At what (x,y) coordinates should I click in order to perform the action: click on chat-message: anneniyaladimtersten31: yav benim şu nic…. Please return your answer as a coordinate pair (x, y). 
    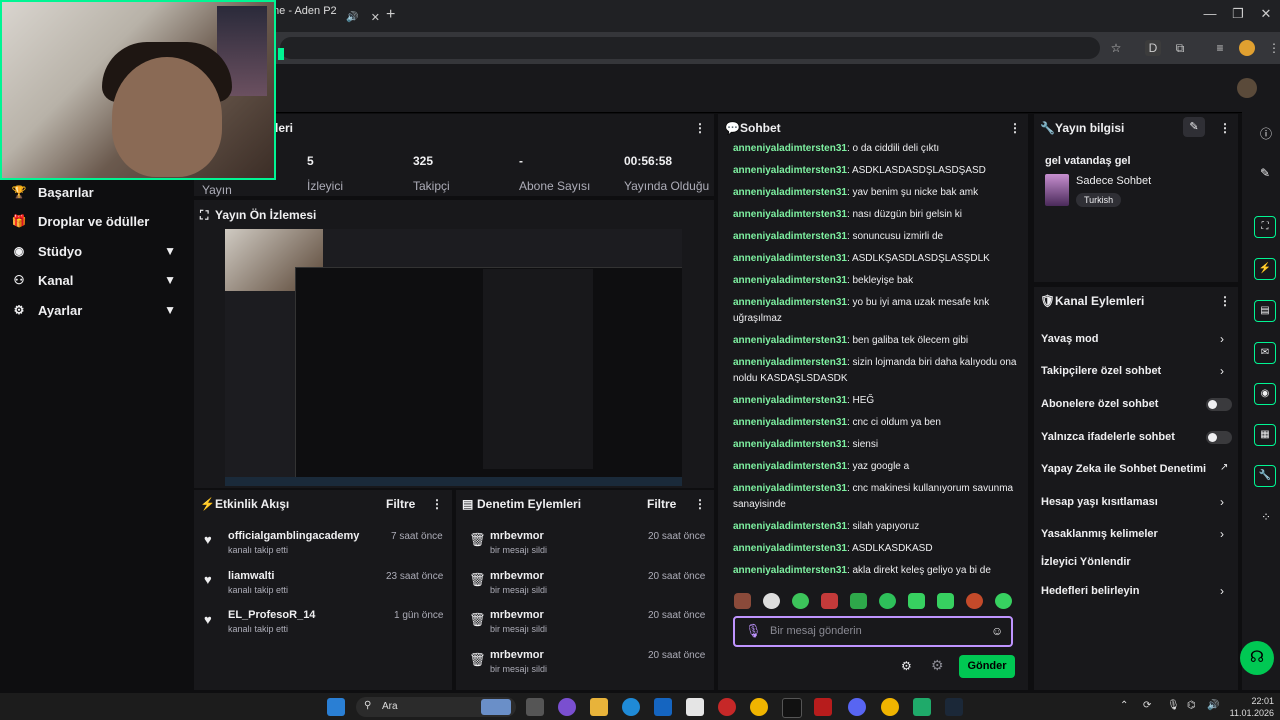
    Looking at the image, I should click on (875, 193).